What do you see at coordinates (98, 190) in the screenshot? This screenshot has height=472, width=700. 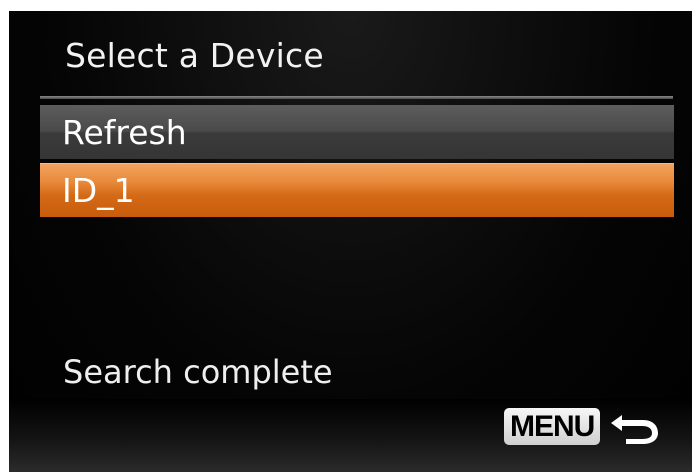 I see `list-item-label: ID_1` at bounding box center [98, 190].